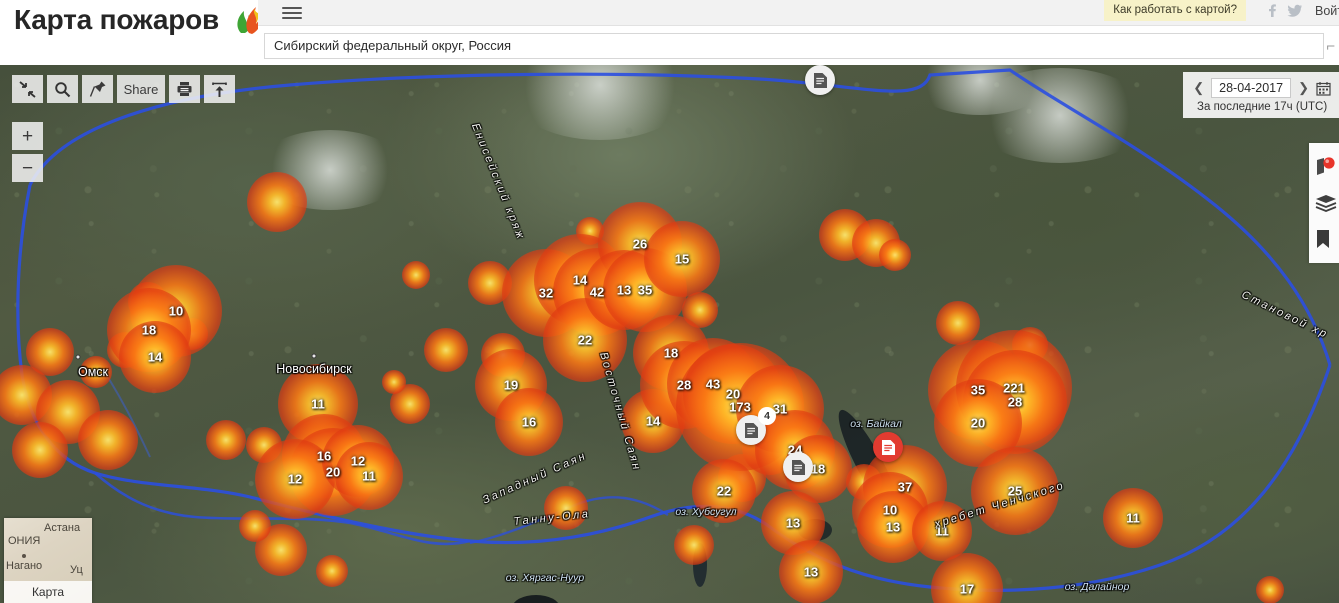 The image size is (1339, 603). What do you see at coordinates (97, 89) in the screenshot?
I see `pin-marker-button` at bounding box center [97, 89].